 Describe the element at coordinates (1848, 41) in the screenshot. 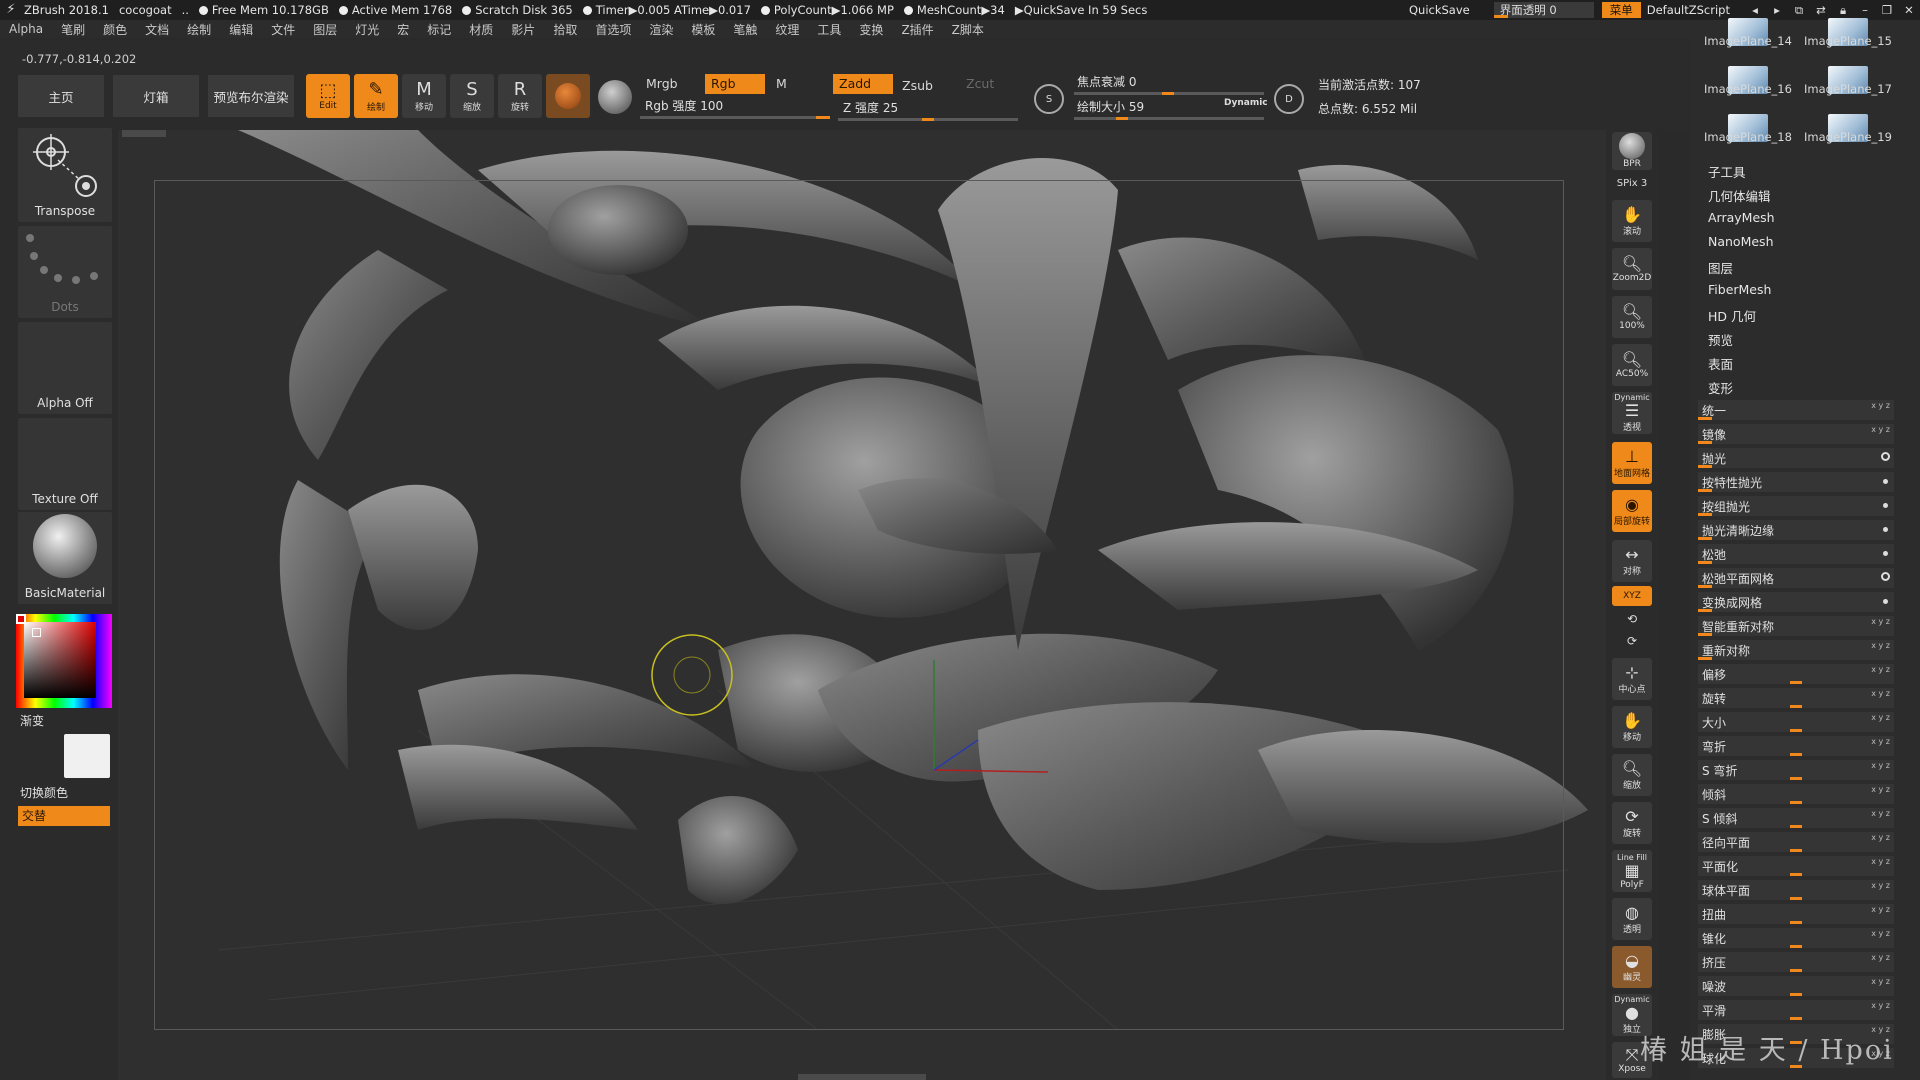

I see `image-plane-label: ImagePlane_15` at that location.